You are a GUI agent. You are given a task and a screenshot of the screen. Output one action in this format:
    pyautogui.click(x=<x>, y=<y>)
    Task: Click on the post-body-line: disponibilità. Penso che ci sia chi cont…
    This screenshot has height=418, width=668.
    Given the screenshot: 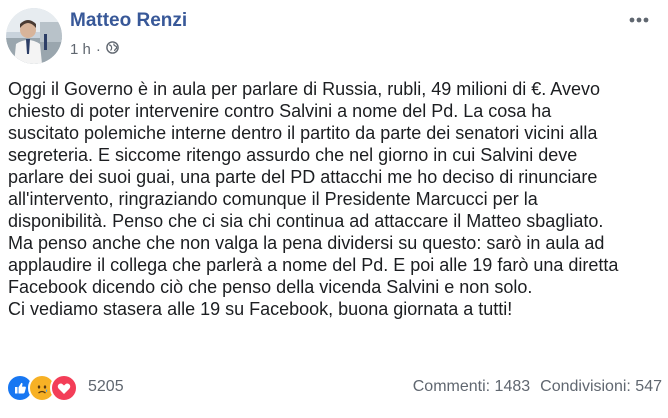 What is the action you would take?
    pyautogui.click(x=306, y=221)
    